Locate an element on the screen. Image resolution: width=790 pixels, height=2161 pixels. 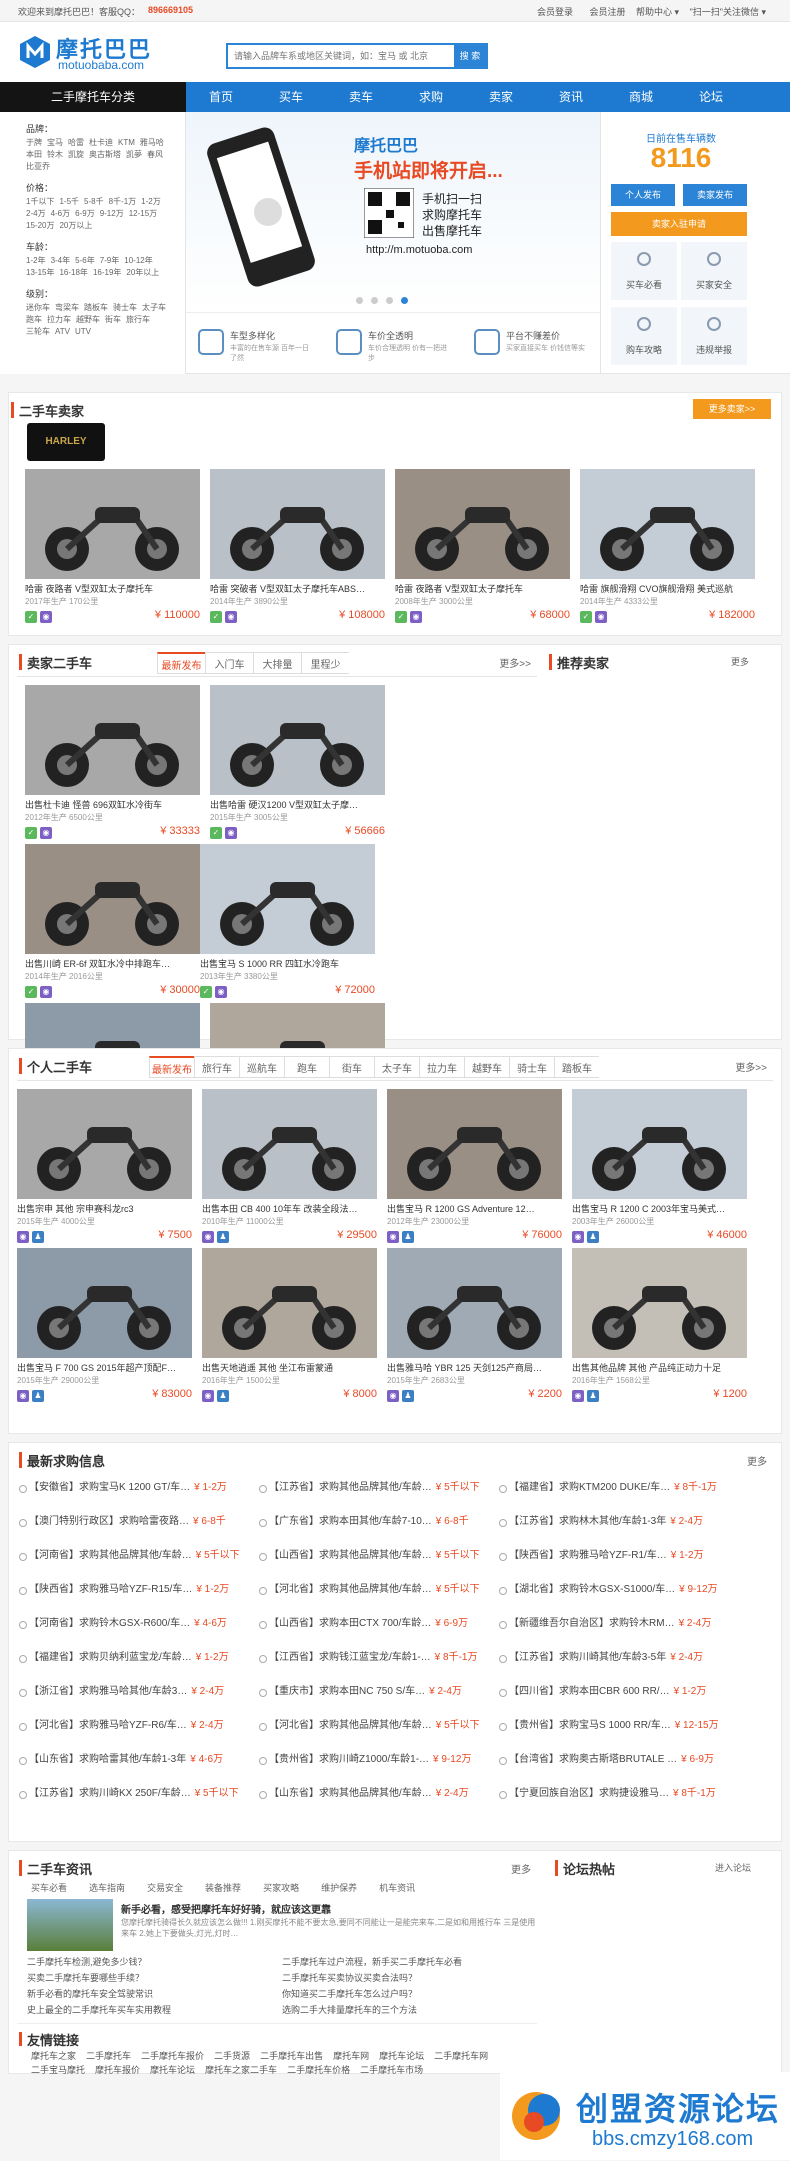
news-link: 二手摩托车买卖协议买卖合法吗？ is located at coordinates (409, 1979).